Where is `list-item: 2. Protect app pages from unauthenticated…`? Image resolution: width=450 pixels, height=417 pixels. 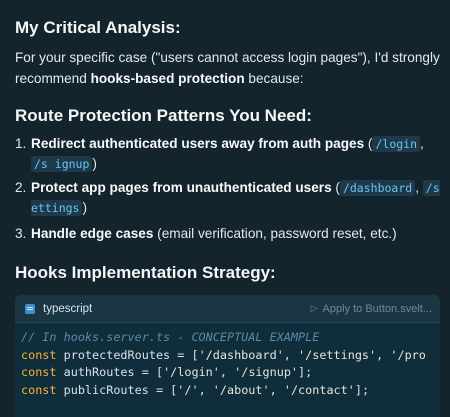 list-item: 2. Protect app pages from unauthenticated… is located at coordinates (229, 198).